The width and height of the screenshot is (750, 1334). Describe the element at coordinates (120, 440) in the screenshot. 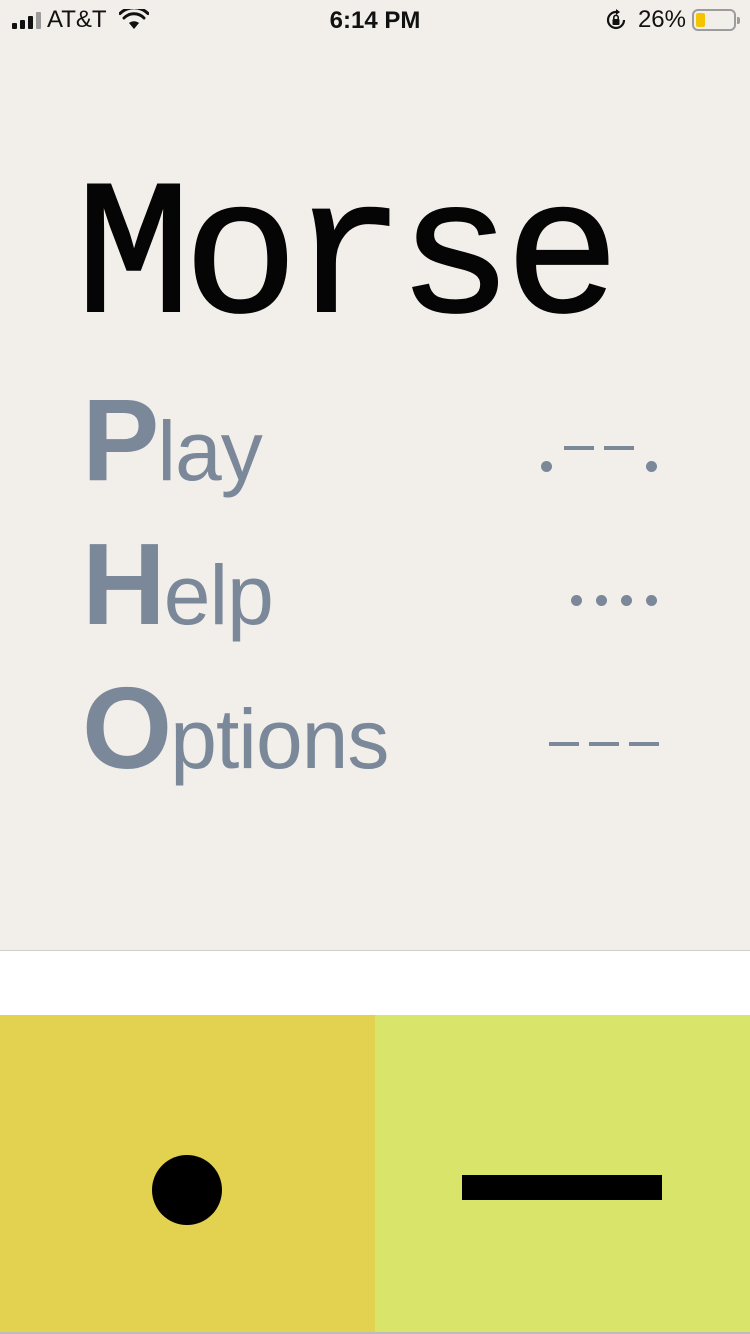

I see `menu-item-initial: P` at that location.